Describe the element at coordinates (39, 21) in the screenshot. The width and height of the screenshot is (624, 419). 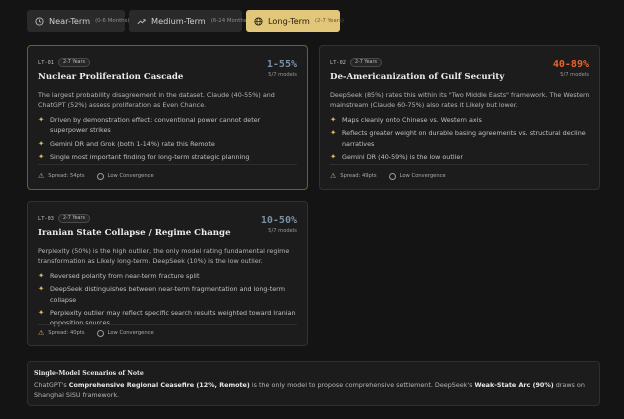
I see `clock-icon` at that location.